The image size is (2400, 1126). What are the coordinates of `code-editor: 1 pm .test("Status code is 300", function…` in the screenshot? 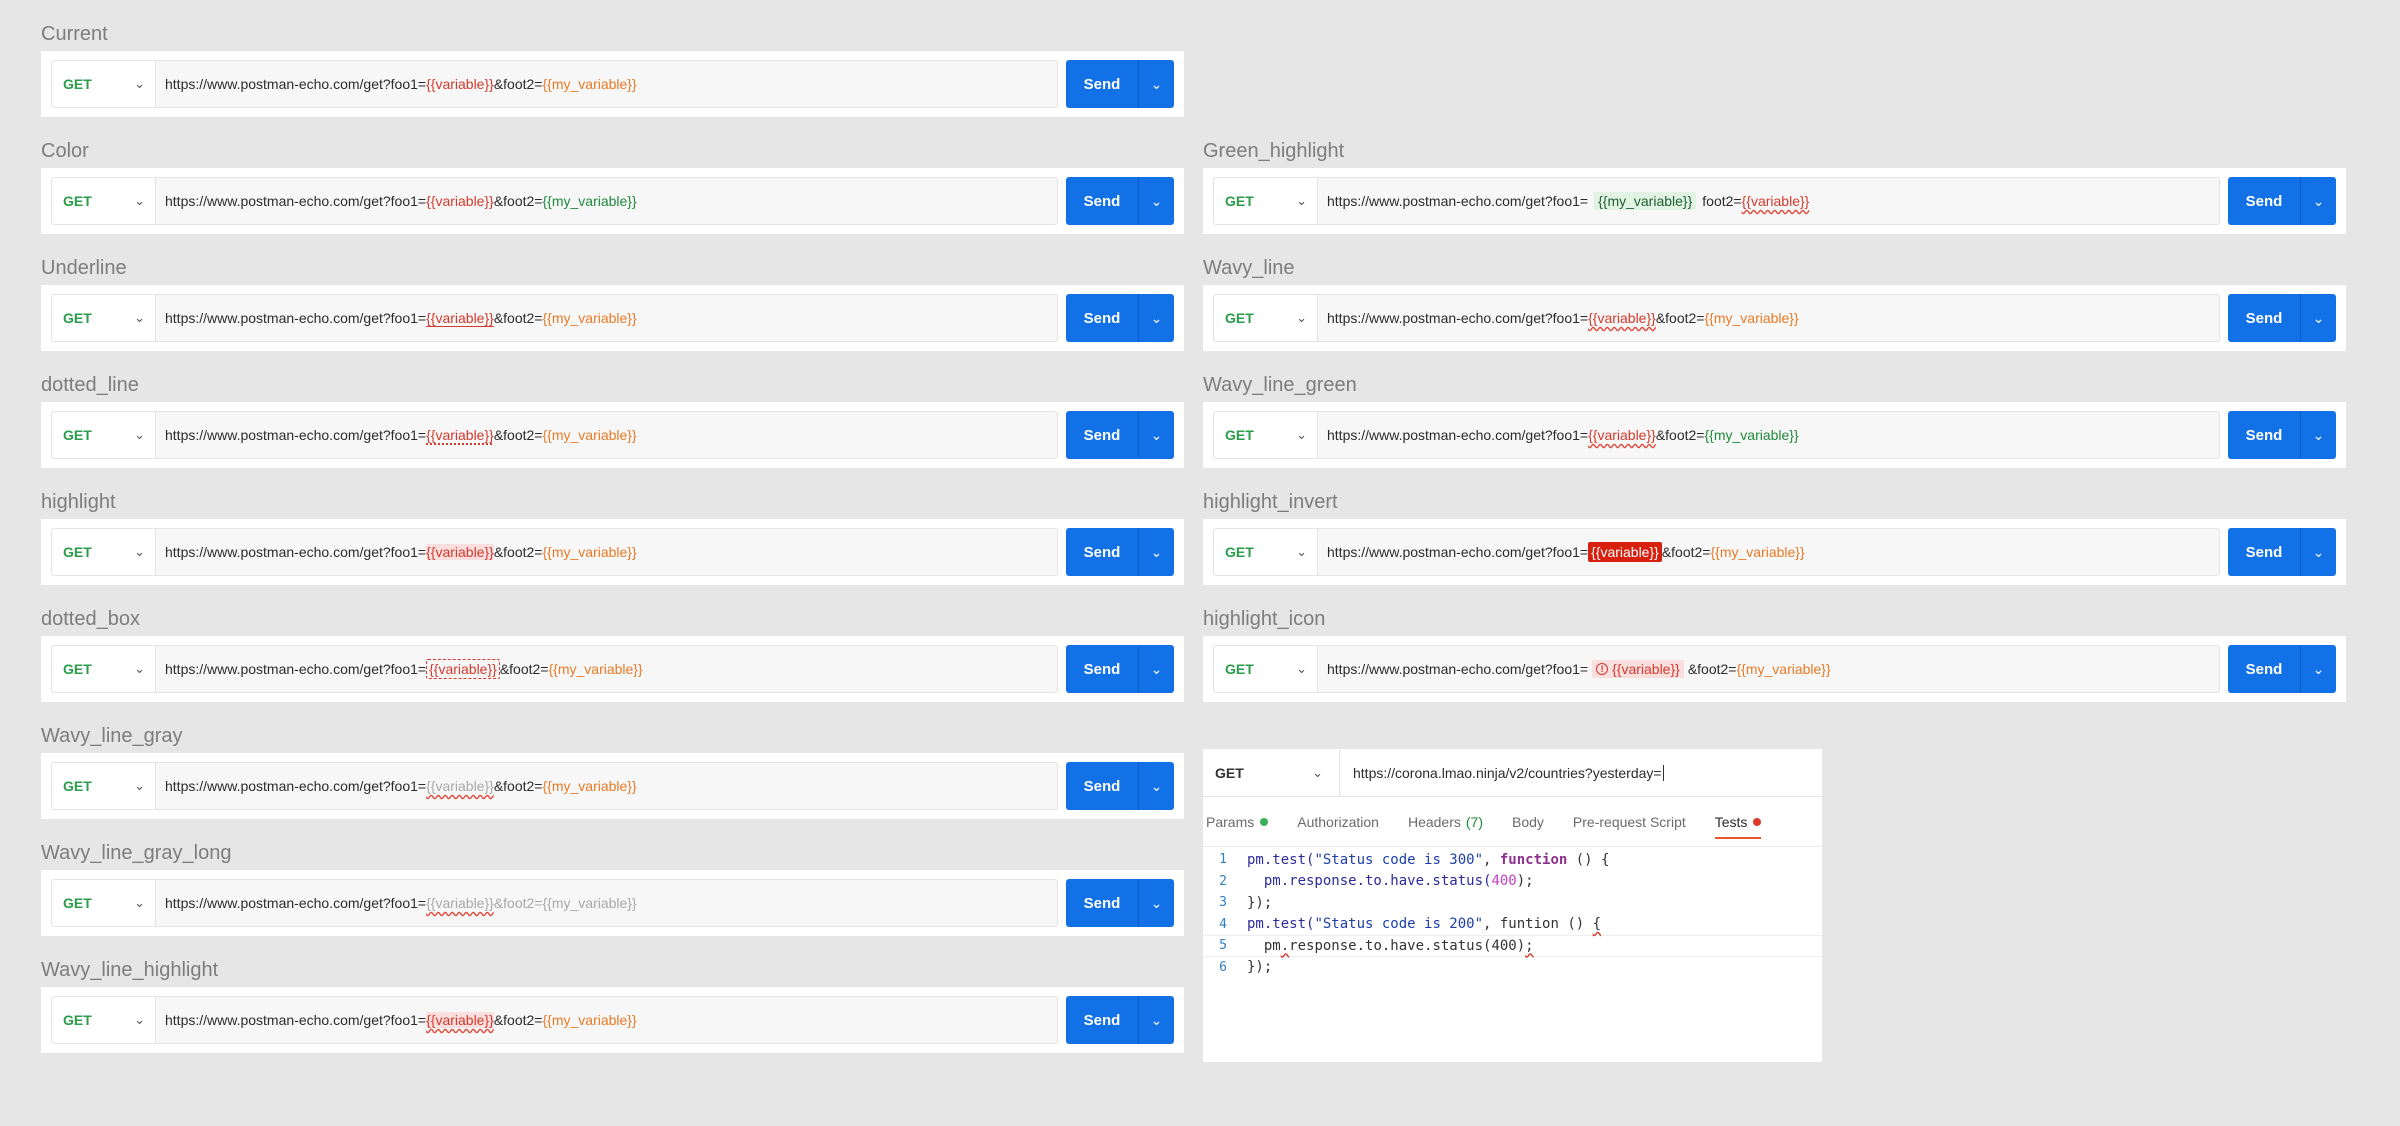 It's located at (1512, 912).